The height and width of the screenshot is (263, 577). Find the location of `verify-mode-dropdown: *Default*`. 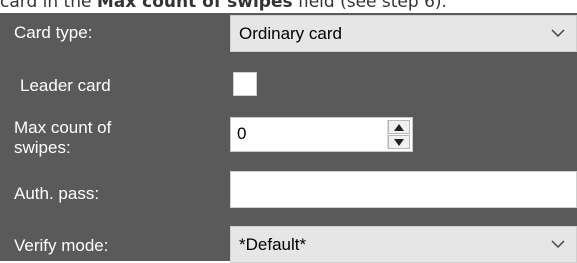

verify-mode-dropdown: *Default* is located at coordinates (403, 244).